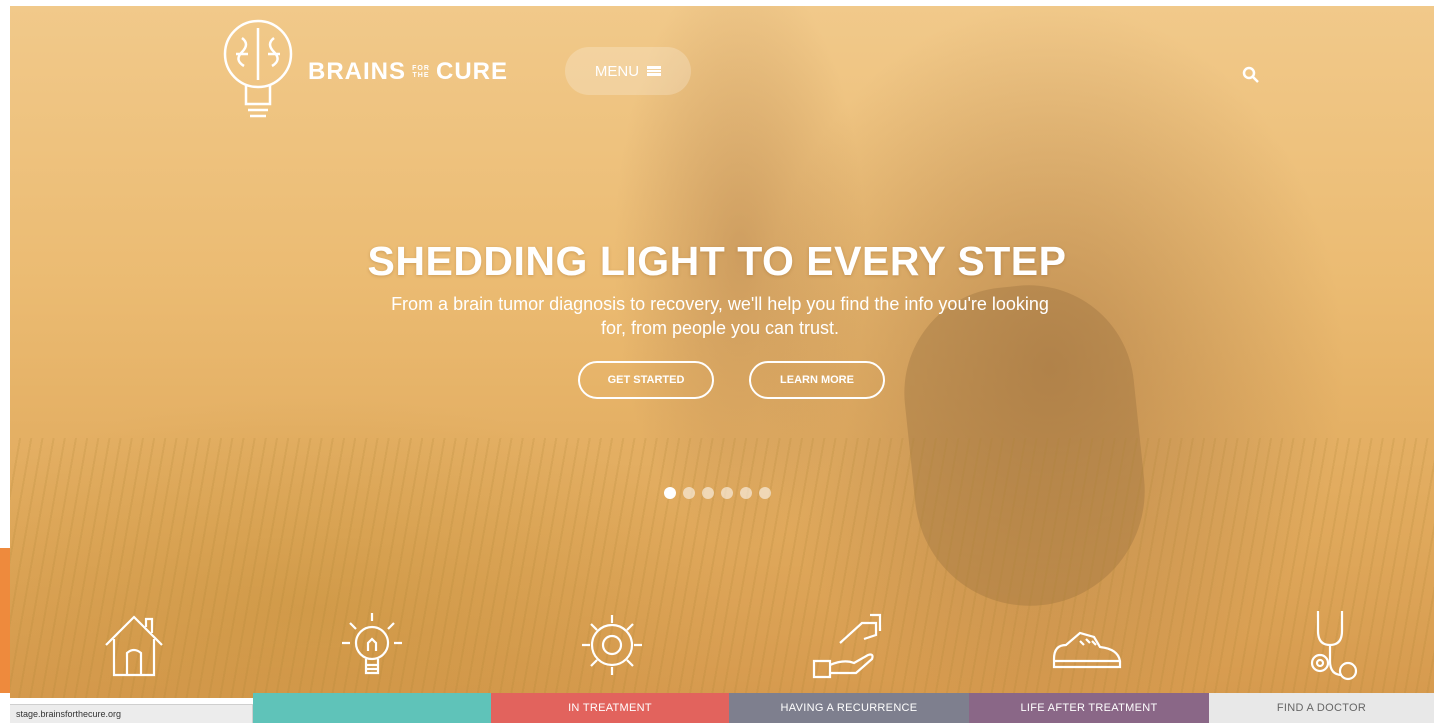 This screenshot has width=1434, height=723. What do you see at coordinates (612, 645) in the screenshot?
I see `gear-icon` at bounding box center [612, 645].